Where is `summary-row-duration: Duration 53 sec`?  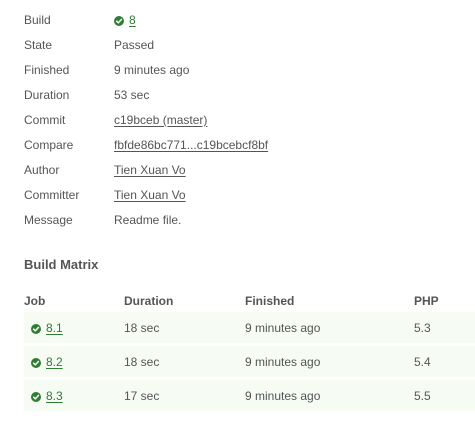 summary-row-duration: Duration 53 sec is located at coordinates (244, 94).